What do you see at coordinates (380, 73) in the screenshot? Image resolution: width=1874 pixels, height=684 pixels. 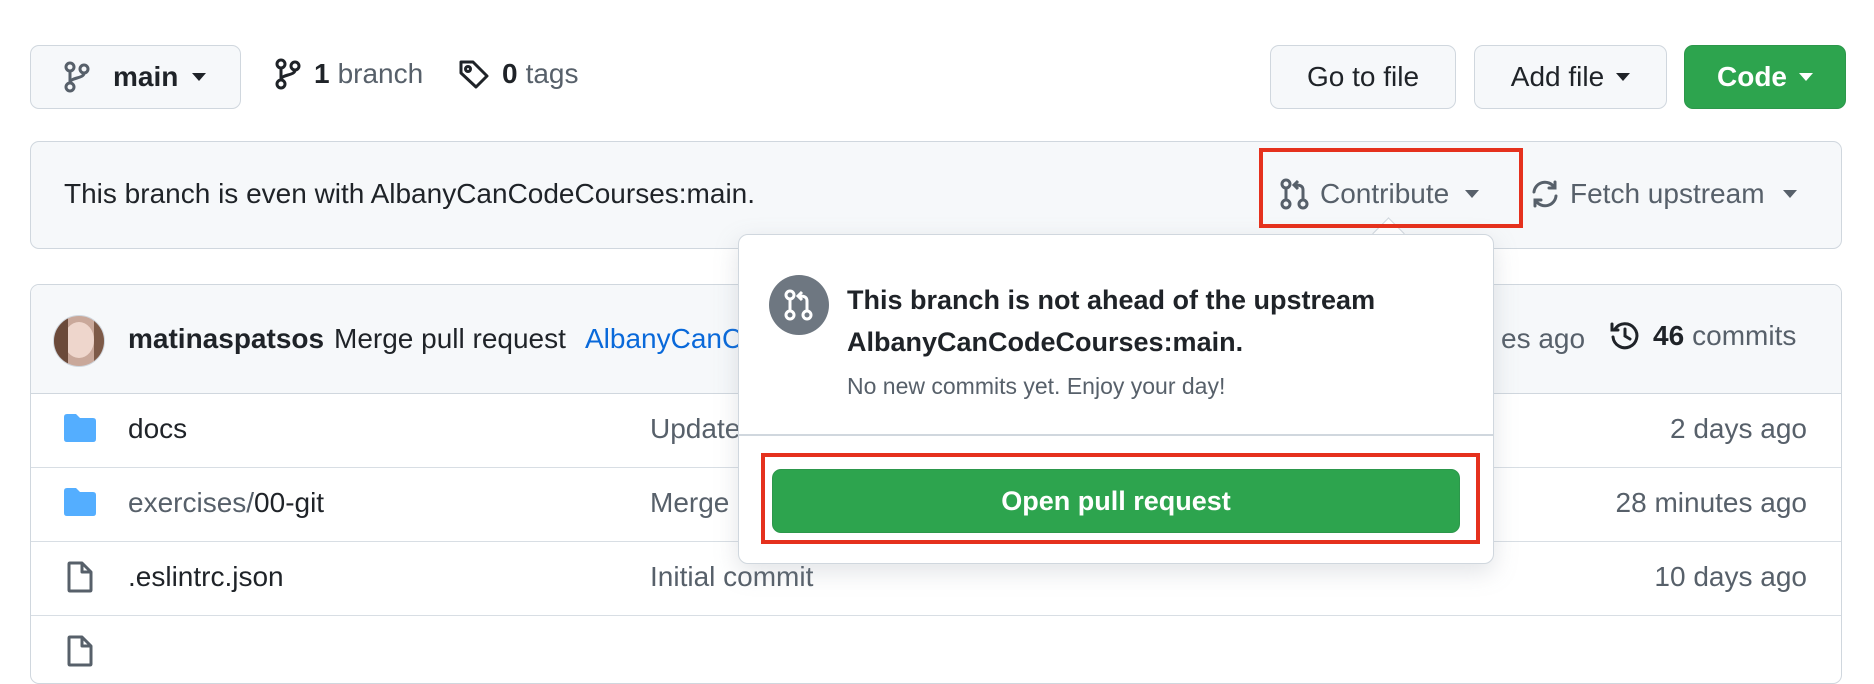 I see `branches-label: branch` at bounding box center [380, 73].